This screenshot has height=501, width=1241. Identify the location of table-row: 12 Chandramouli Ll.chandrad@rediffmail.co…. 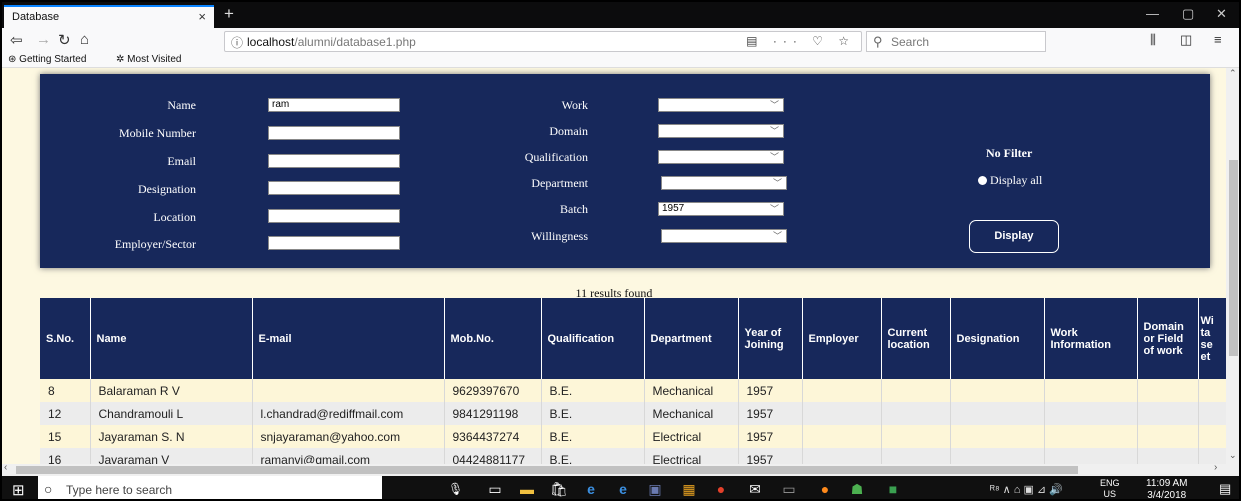
(633, 413).